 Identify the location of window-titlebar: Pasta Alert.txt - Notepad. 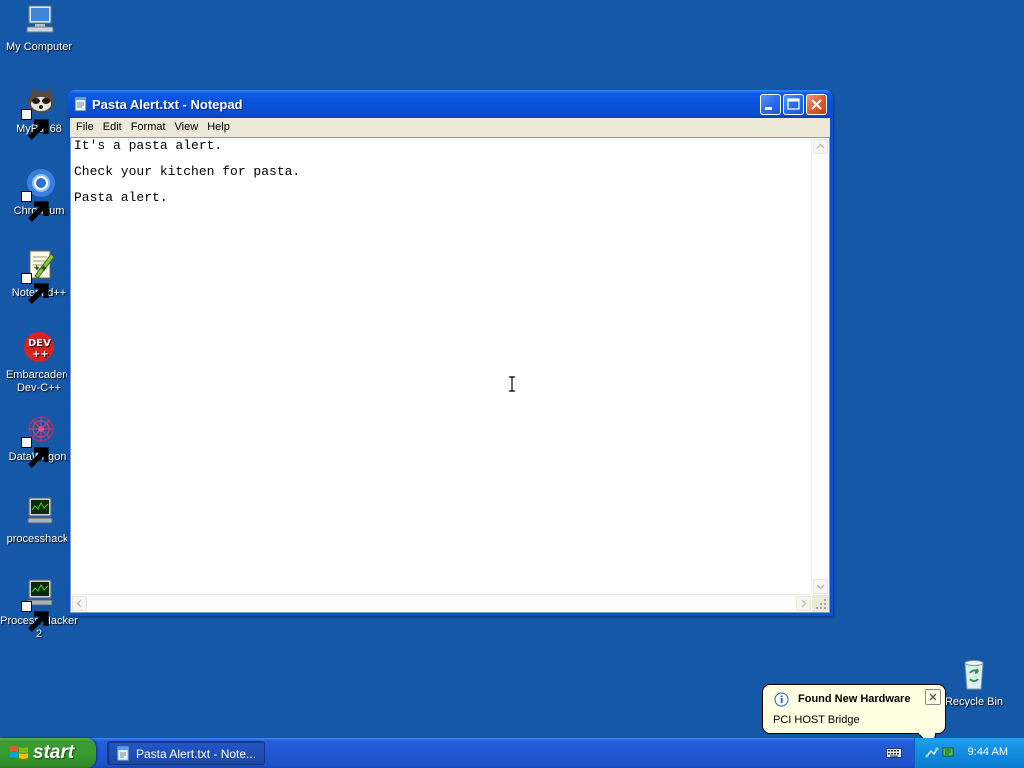
(450, 104).